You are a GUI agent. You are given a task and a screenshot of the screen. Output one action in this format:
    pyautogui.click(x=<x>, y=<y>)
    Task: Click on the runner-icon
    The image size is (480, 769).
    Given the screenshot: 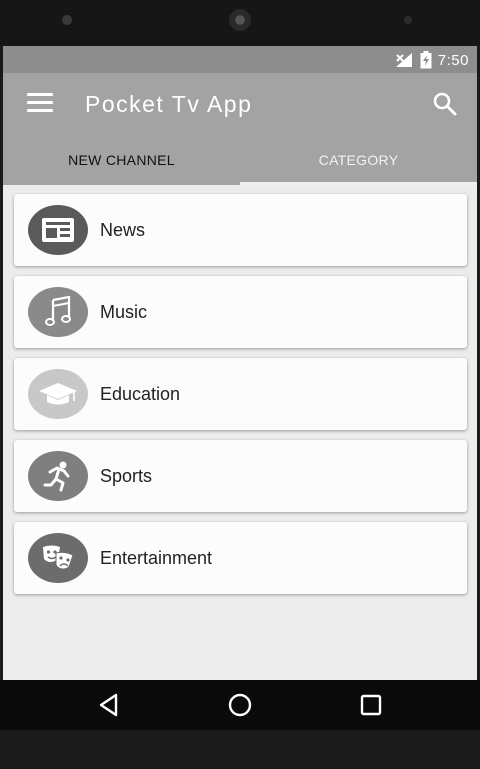 What is the action you would take?
    pyautogui.click(x=58, y=476)
    